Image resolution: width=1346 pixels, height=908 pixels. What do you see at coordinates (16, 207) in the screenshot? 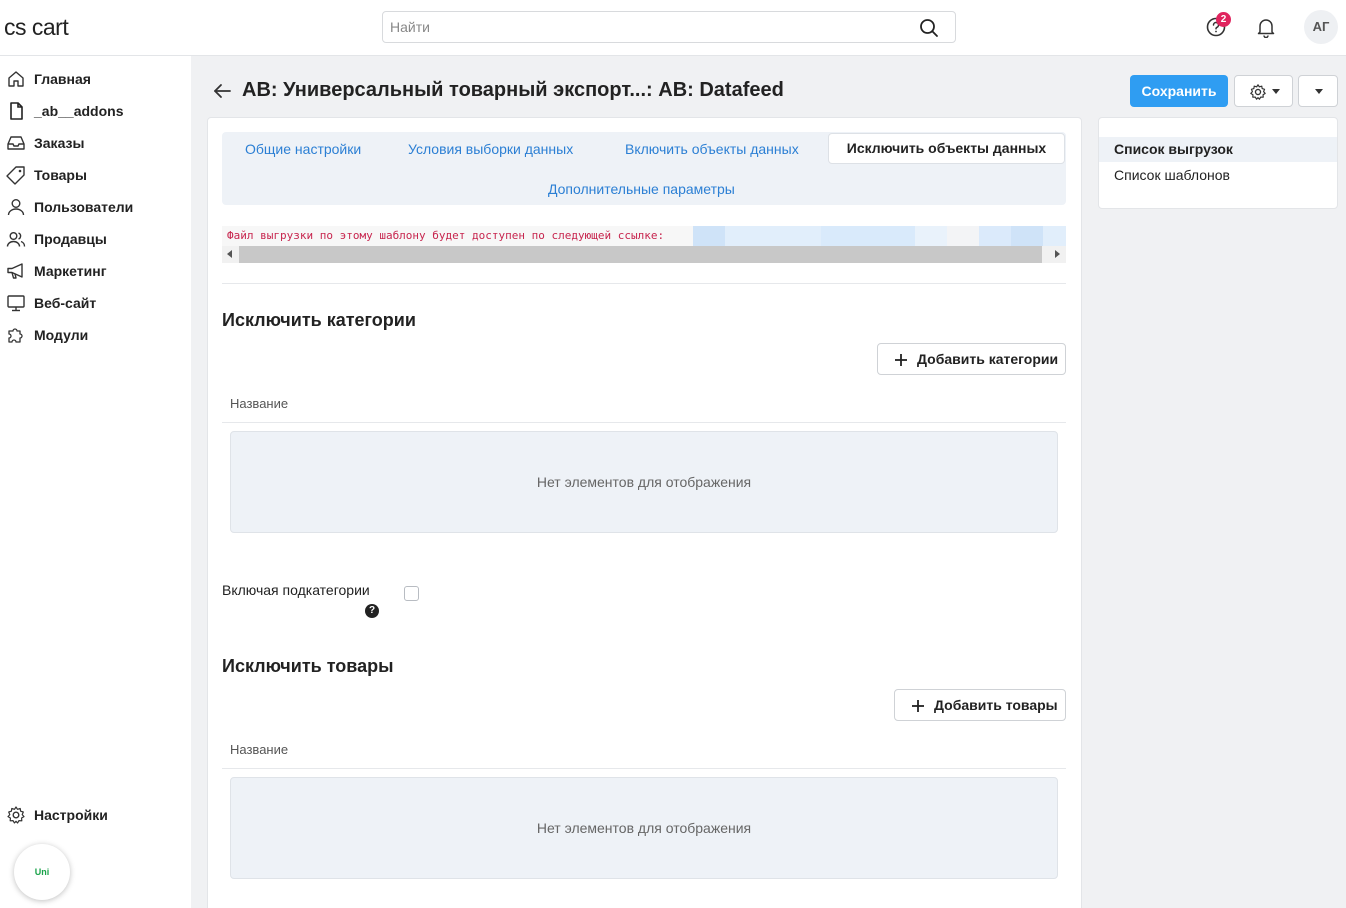
I see `user-icon` at bounding box center [16, 207].